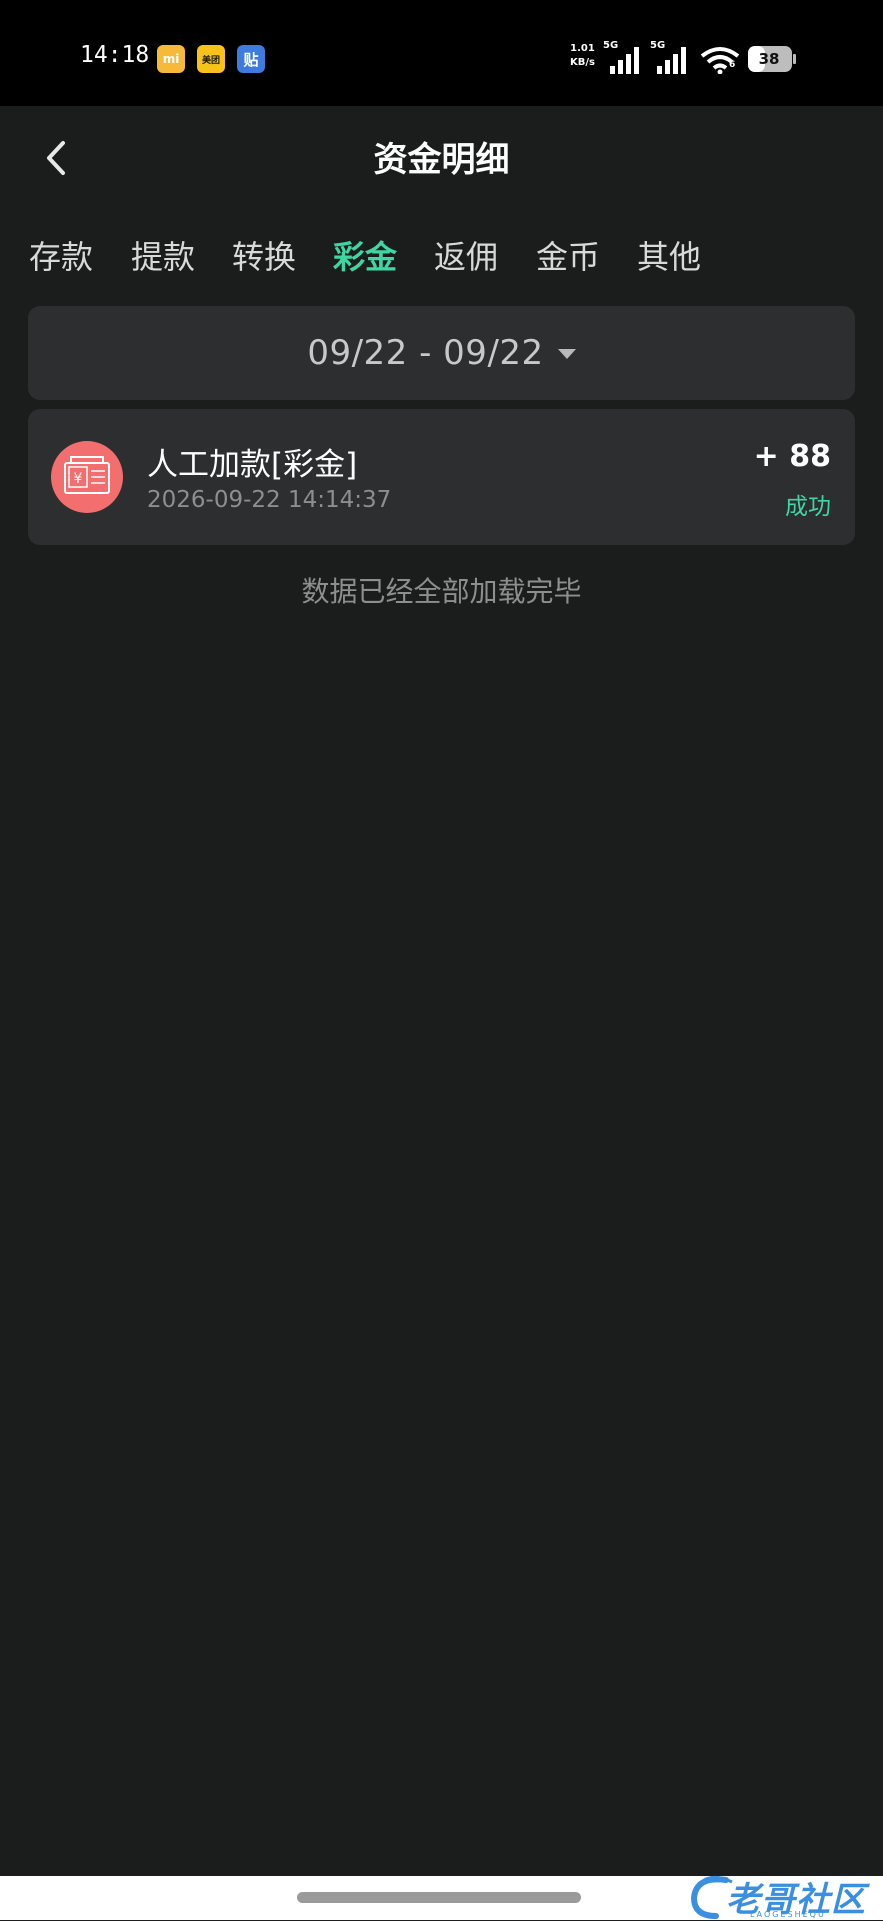 The height and width of the screenshot is (1921, 883). What do you see at coordinates (669, 255) in the screenshot?
I see `tab-other: 其他` at bounding box center [669, 255].